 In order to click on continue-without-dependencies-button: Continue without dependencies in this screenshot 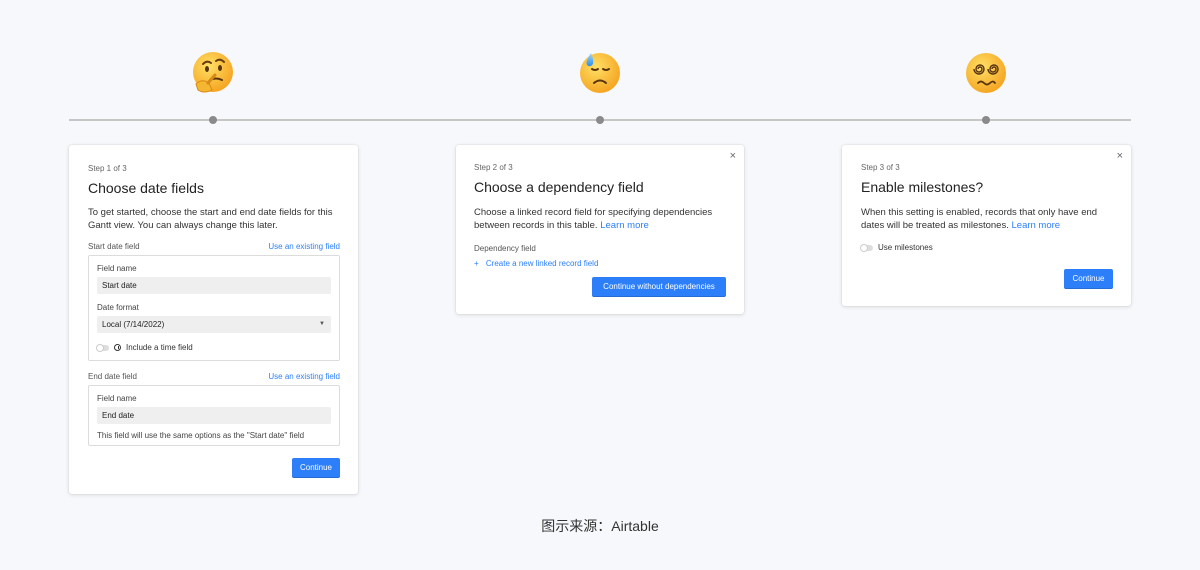, I will do `click(659, 287)`.